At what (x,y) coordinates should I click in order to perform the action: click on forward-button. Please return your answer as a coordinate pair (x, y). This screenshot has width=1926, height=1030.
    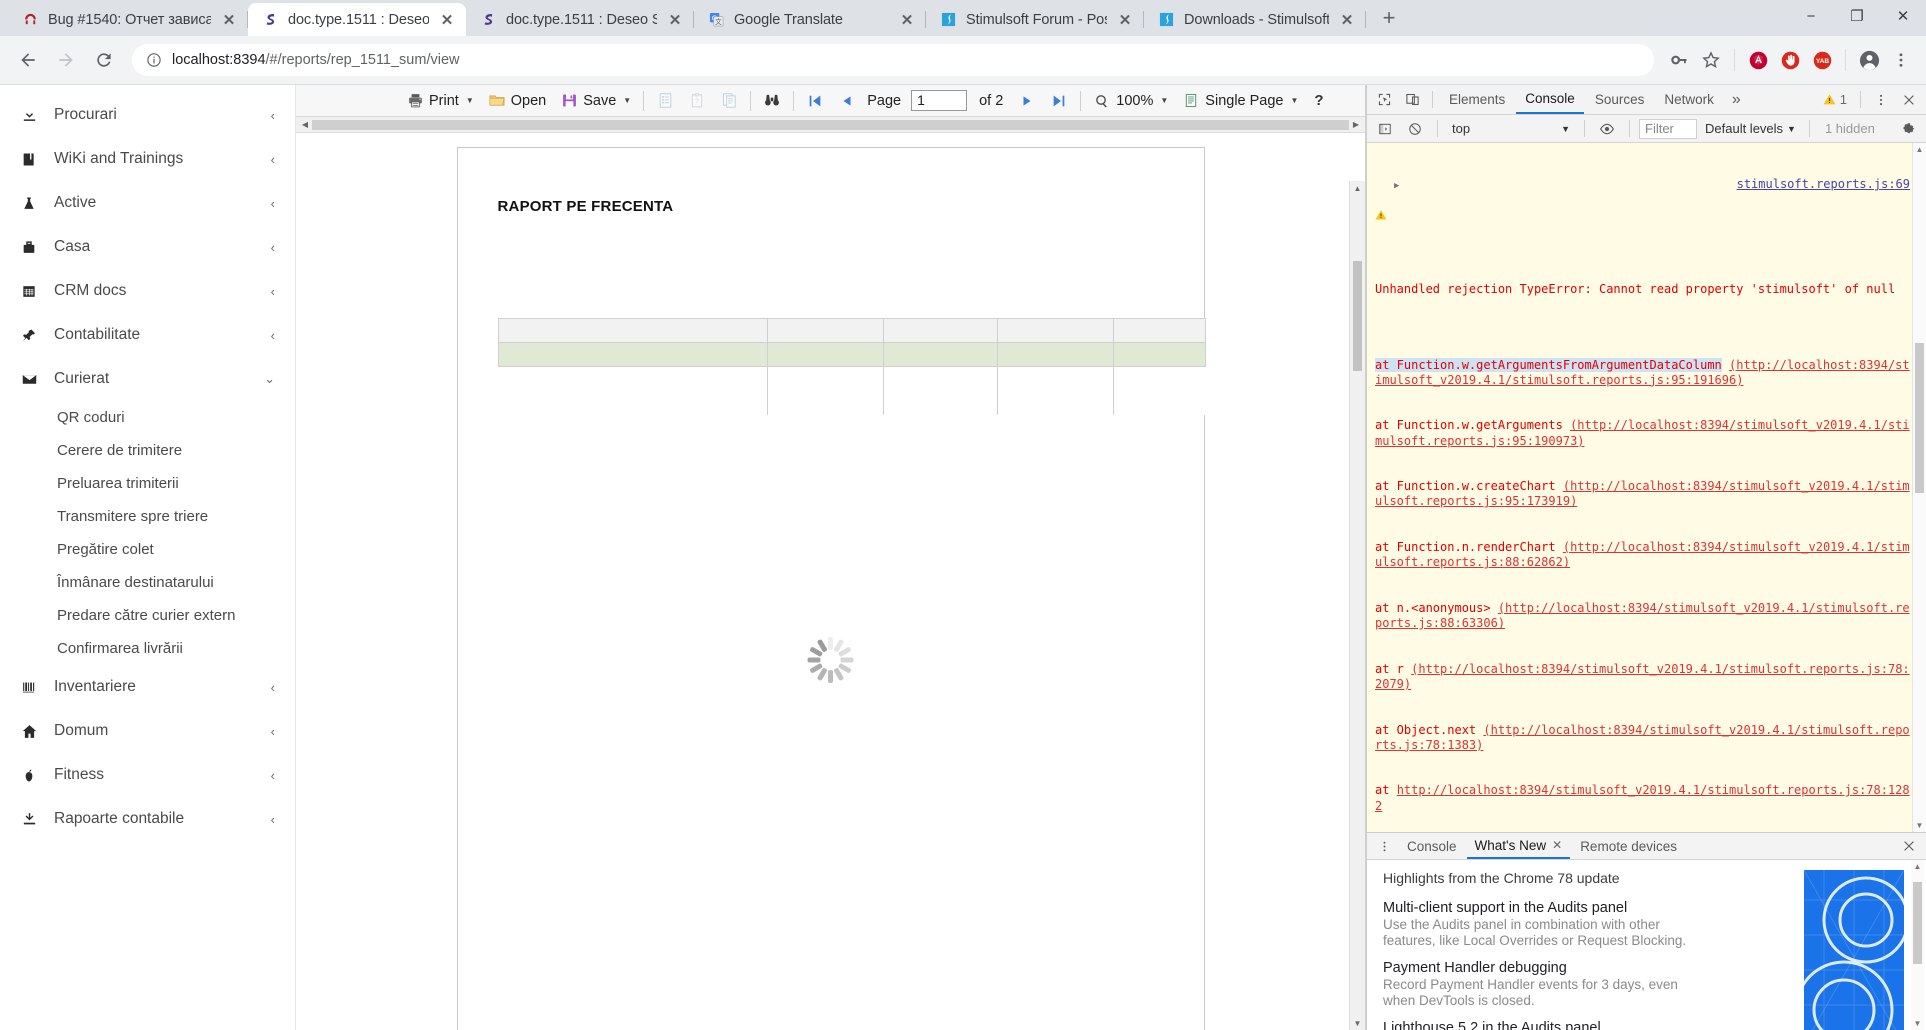
    Looking at the image, I should click on (66, 60).